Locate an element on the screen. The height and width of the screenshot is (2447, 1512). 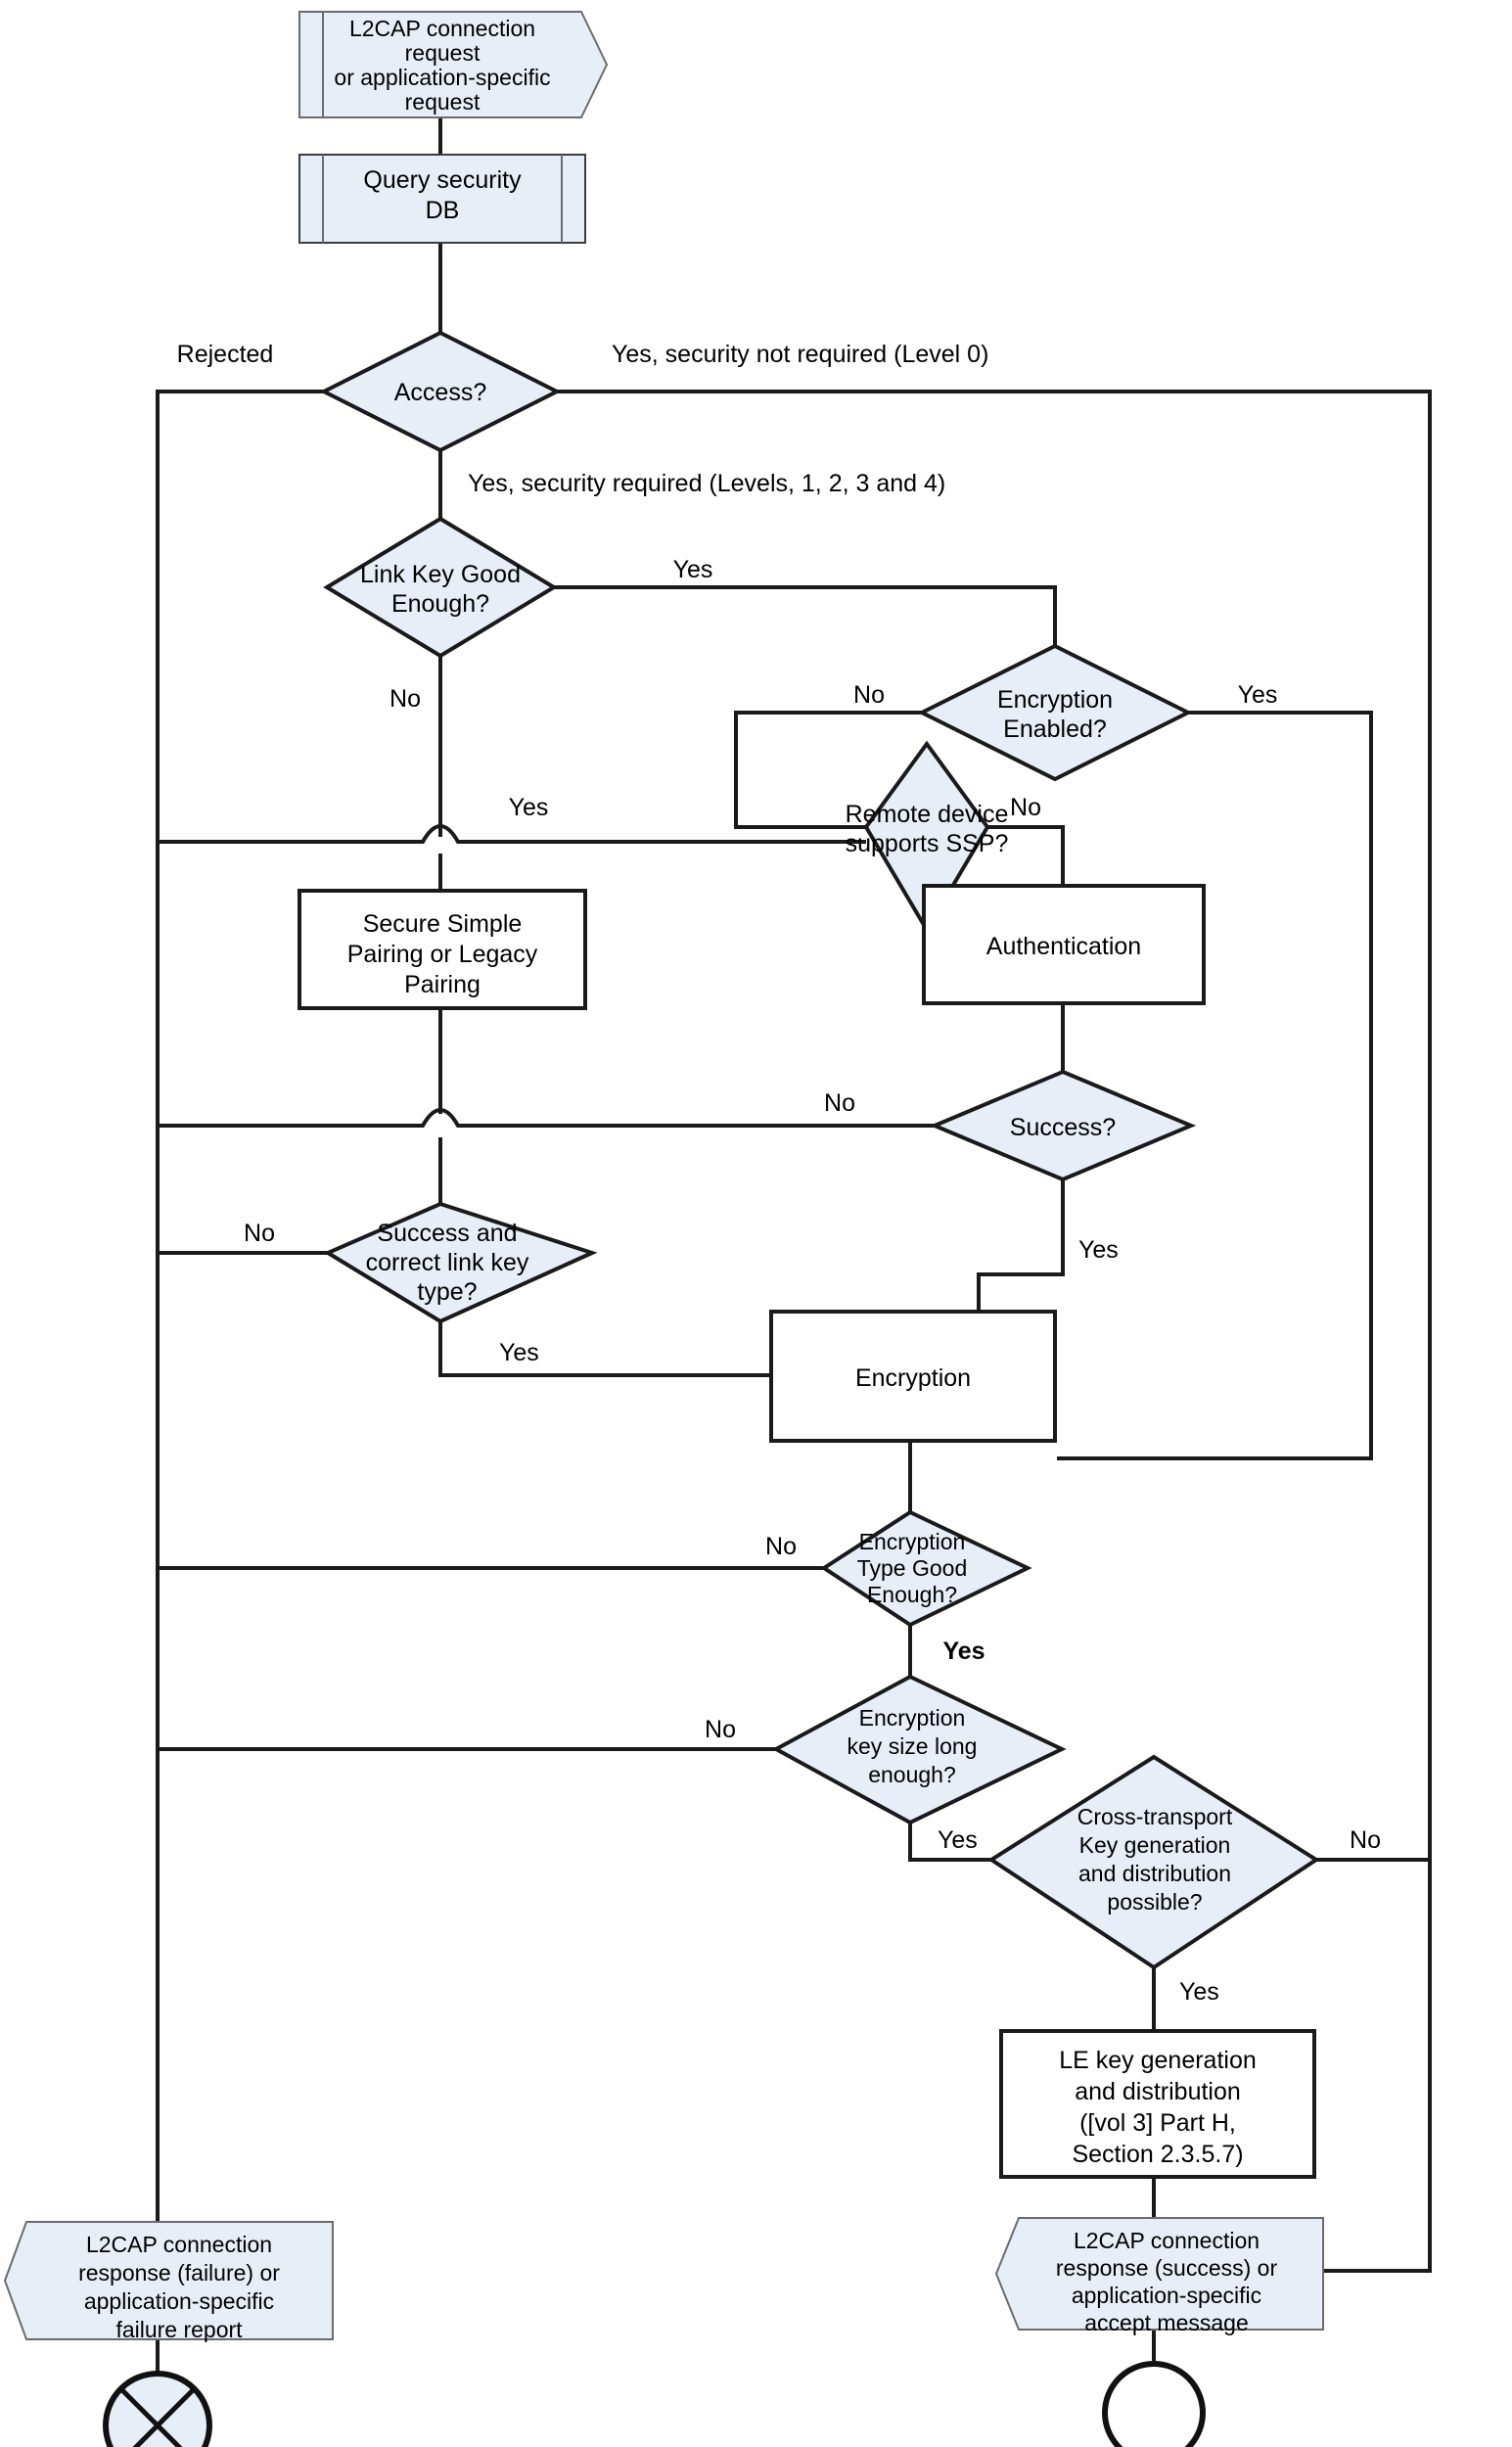
pairing-line-1: Pairing or Legacy is located at coordinates (442, 954).